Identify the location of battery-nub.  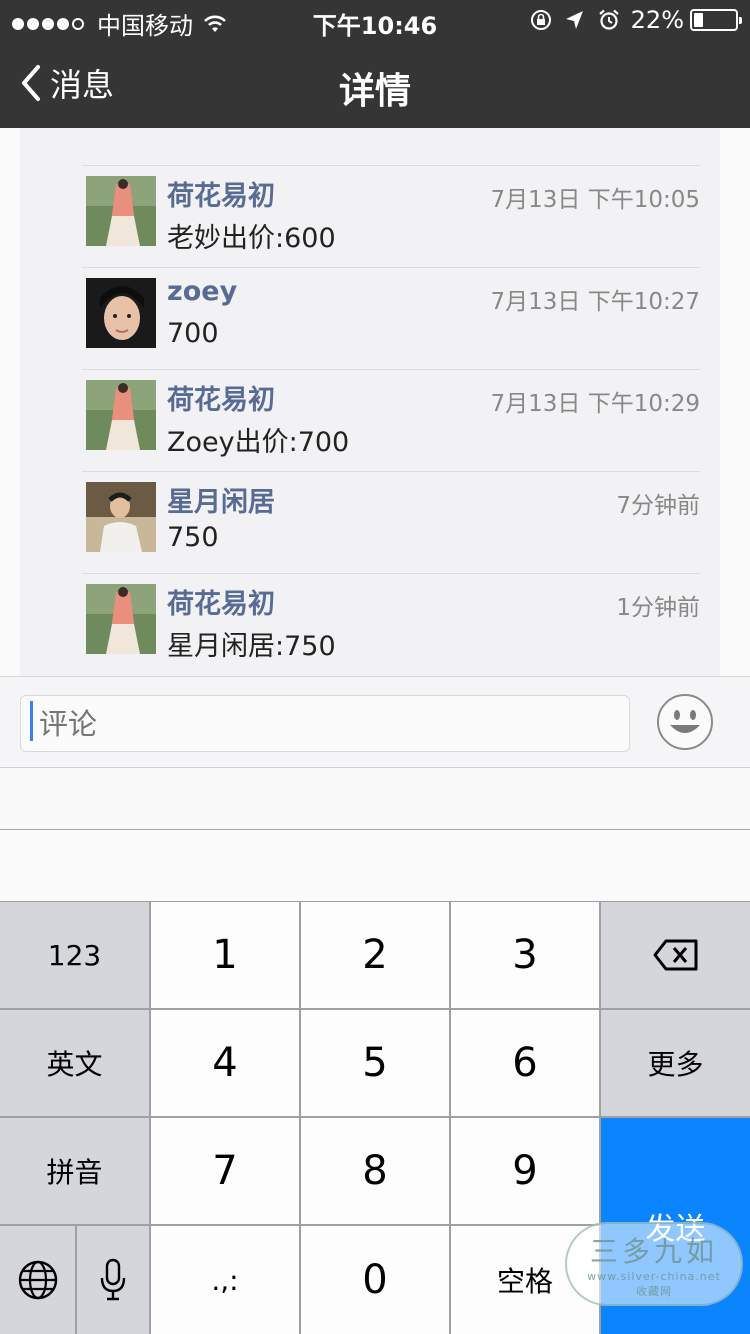
(740, 20).